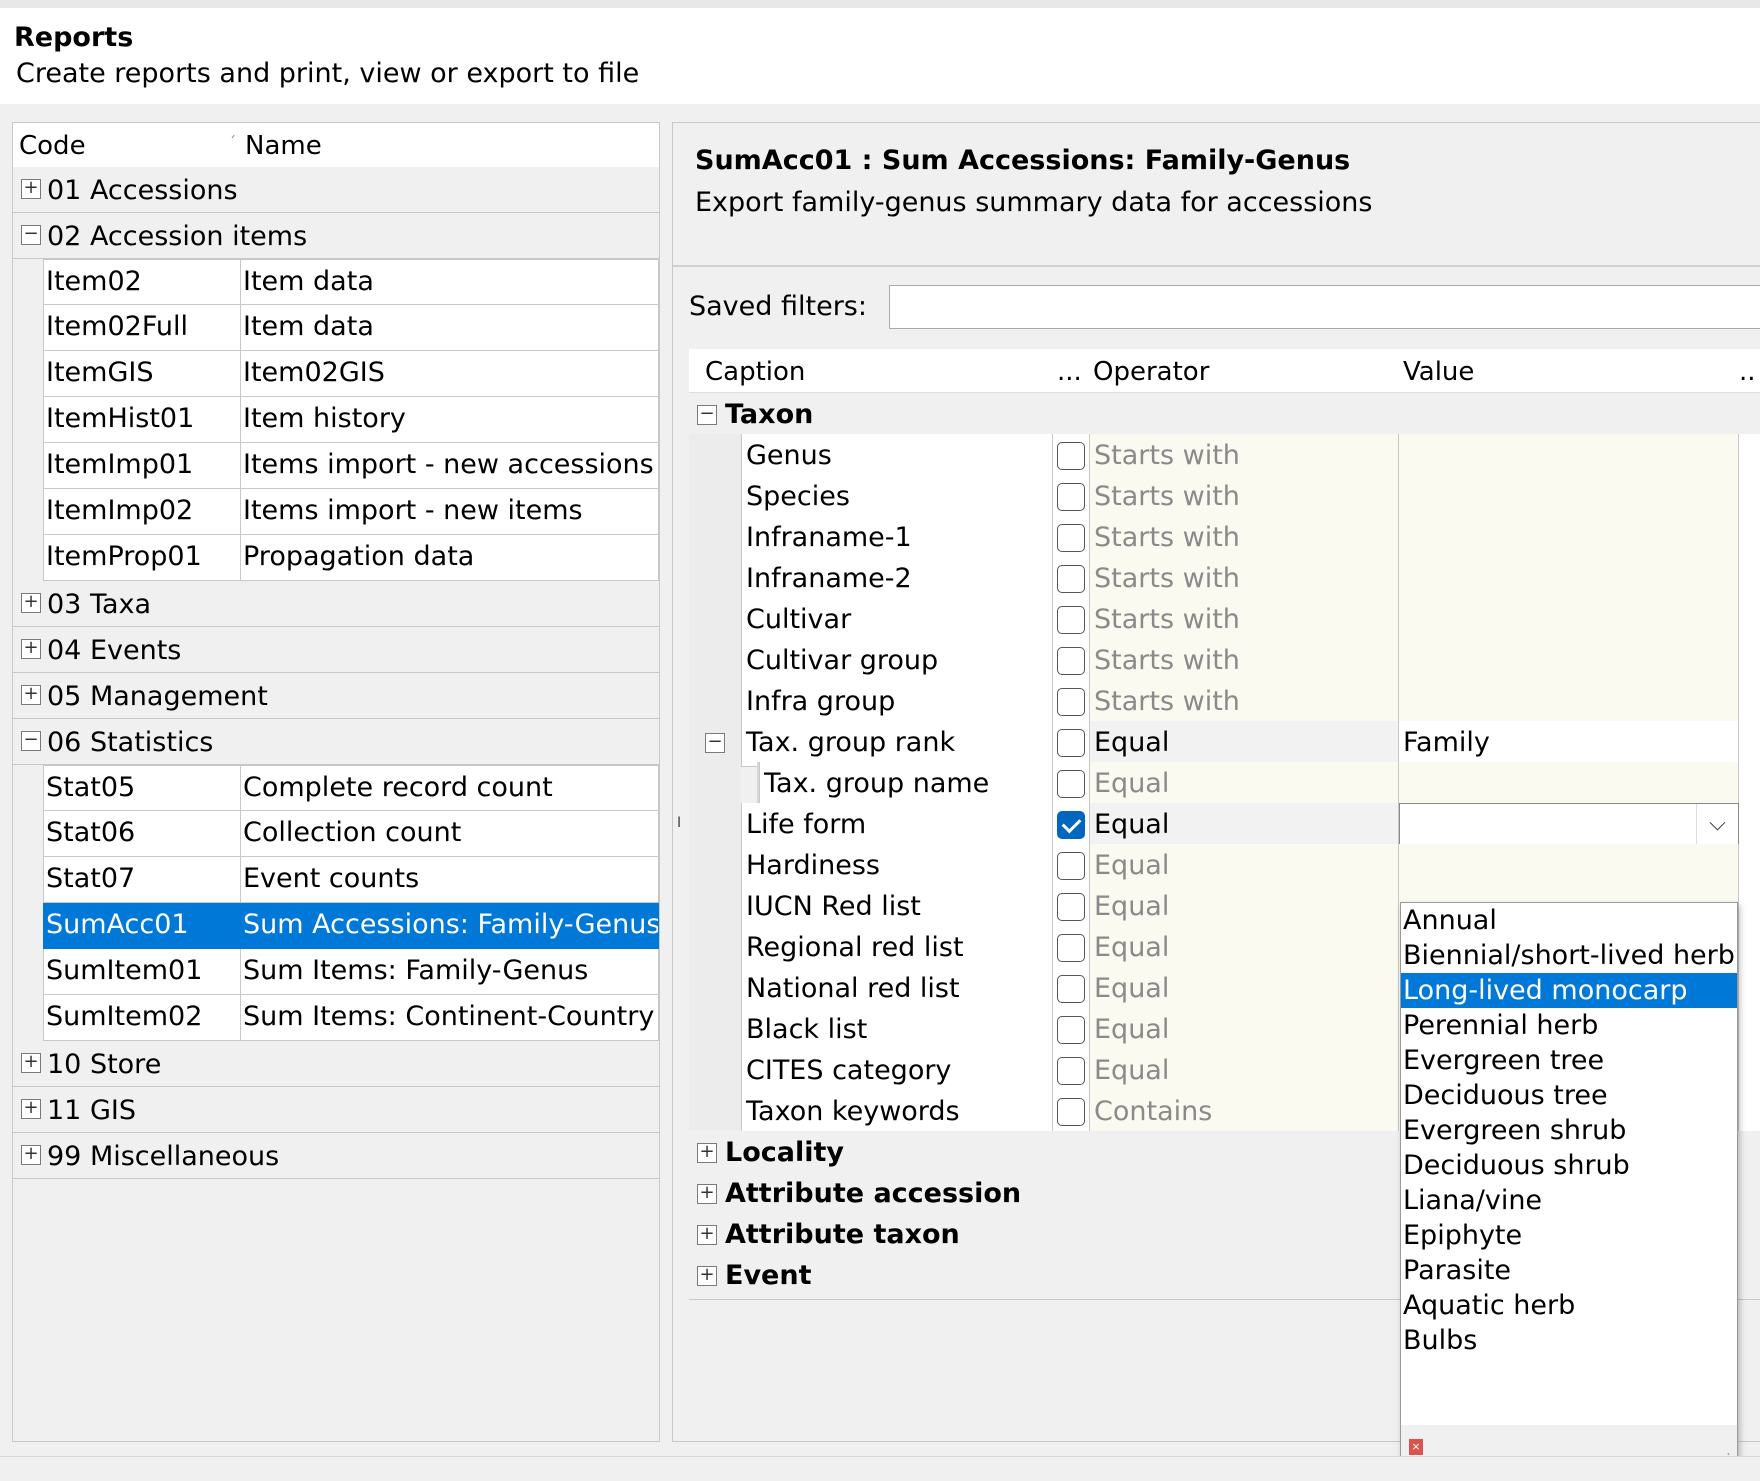 The width and height of the screenshot is (1760, 1481). What do you see at coordinates (450, 512) in the screenshot?
I see `report-name-cell: Items import - new items` at bounding box center [450, 512].